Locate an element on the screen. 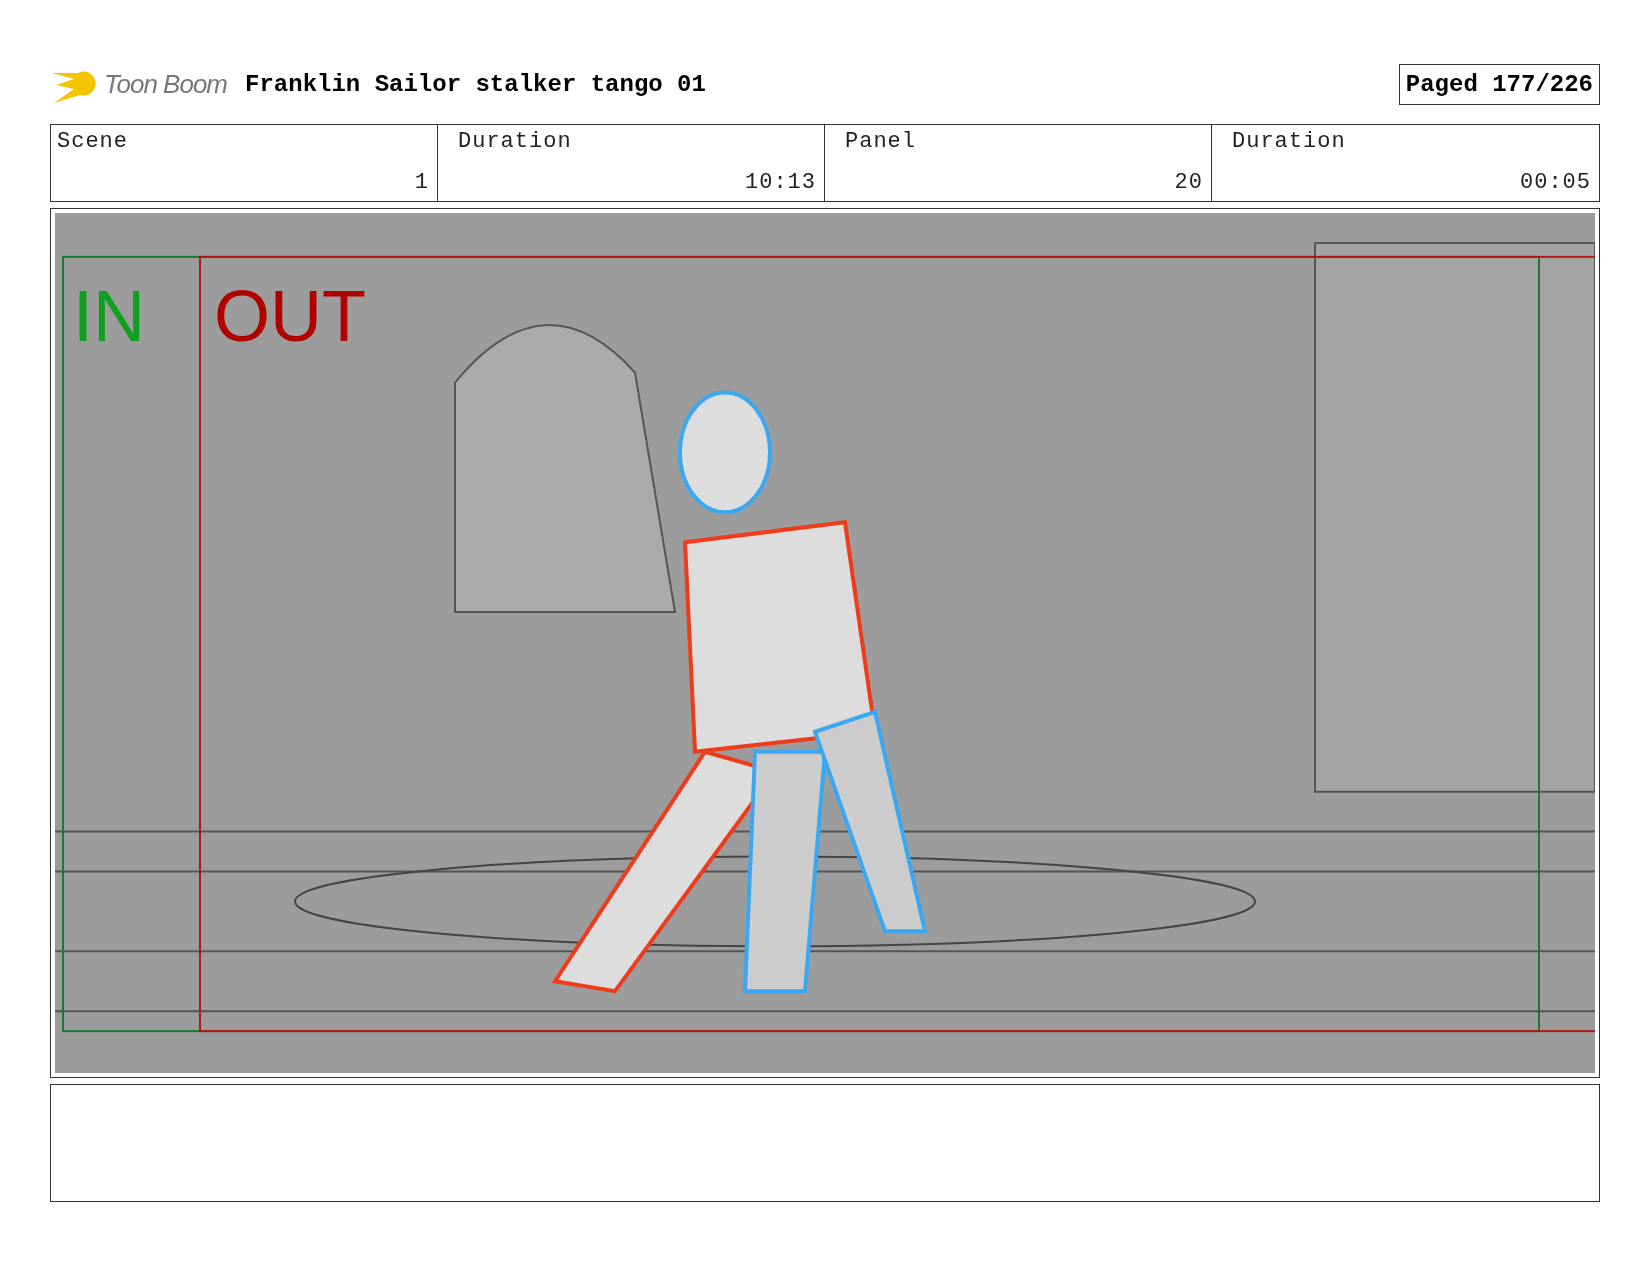 Image resolution: width=1650 pixels, height=1275 pixels. storyboard-title: Franklin Sailor stalker tango 01 is located at coordinates (476, 84).